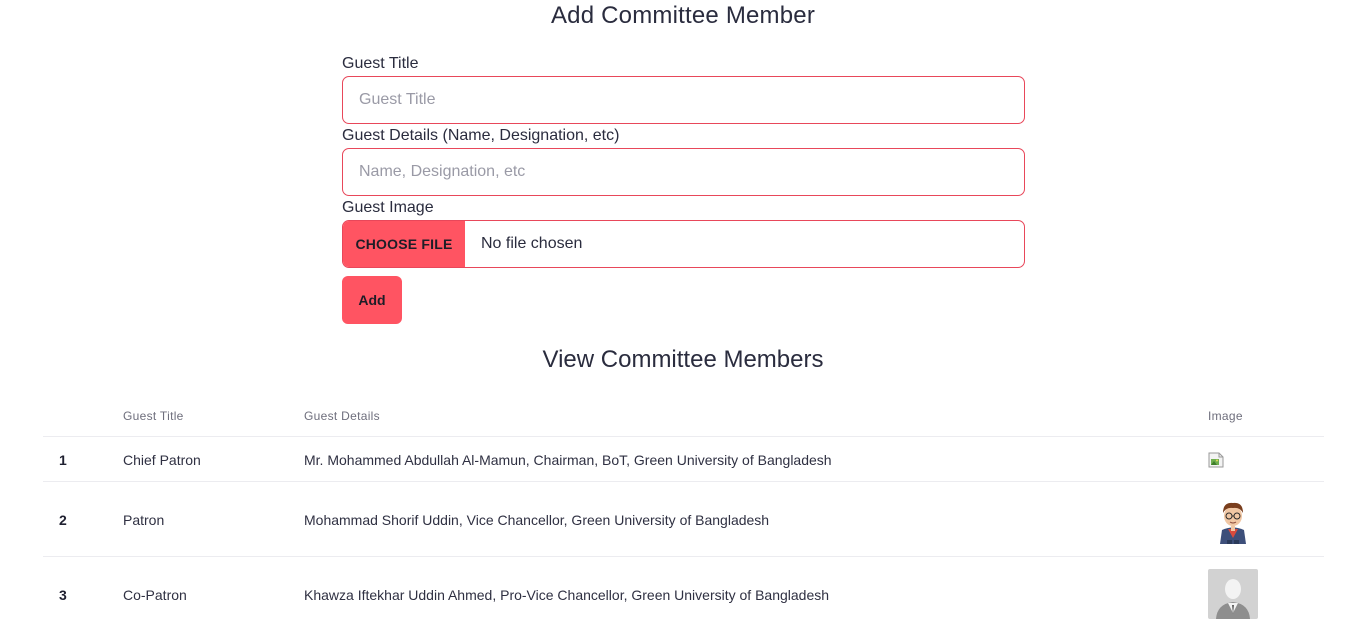 The height and width of the screenshot is (631, 1366). Describe the element at coordinates (63, 520) in the screenshot. I see `row-number: 2` at that location.